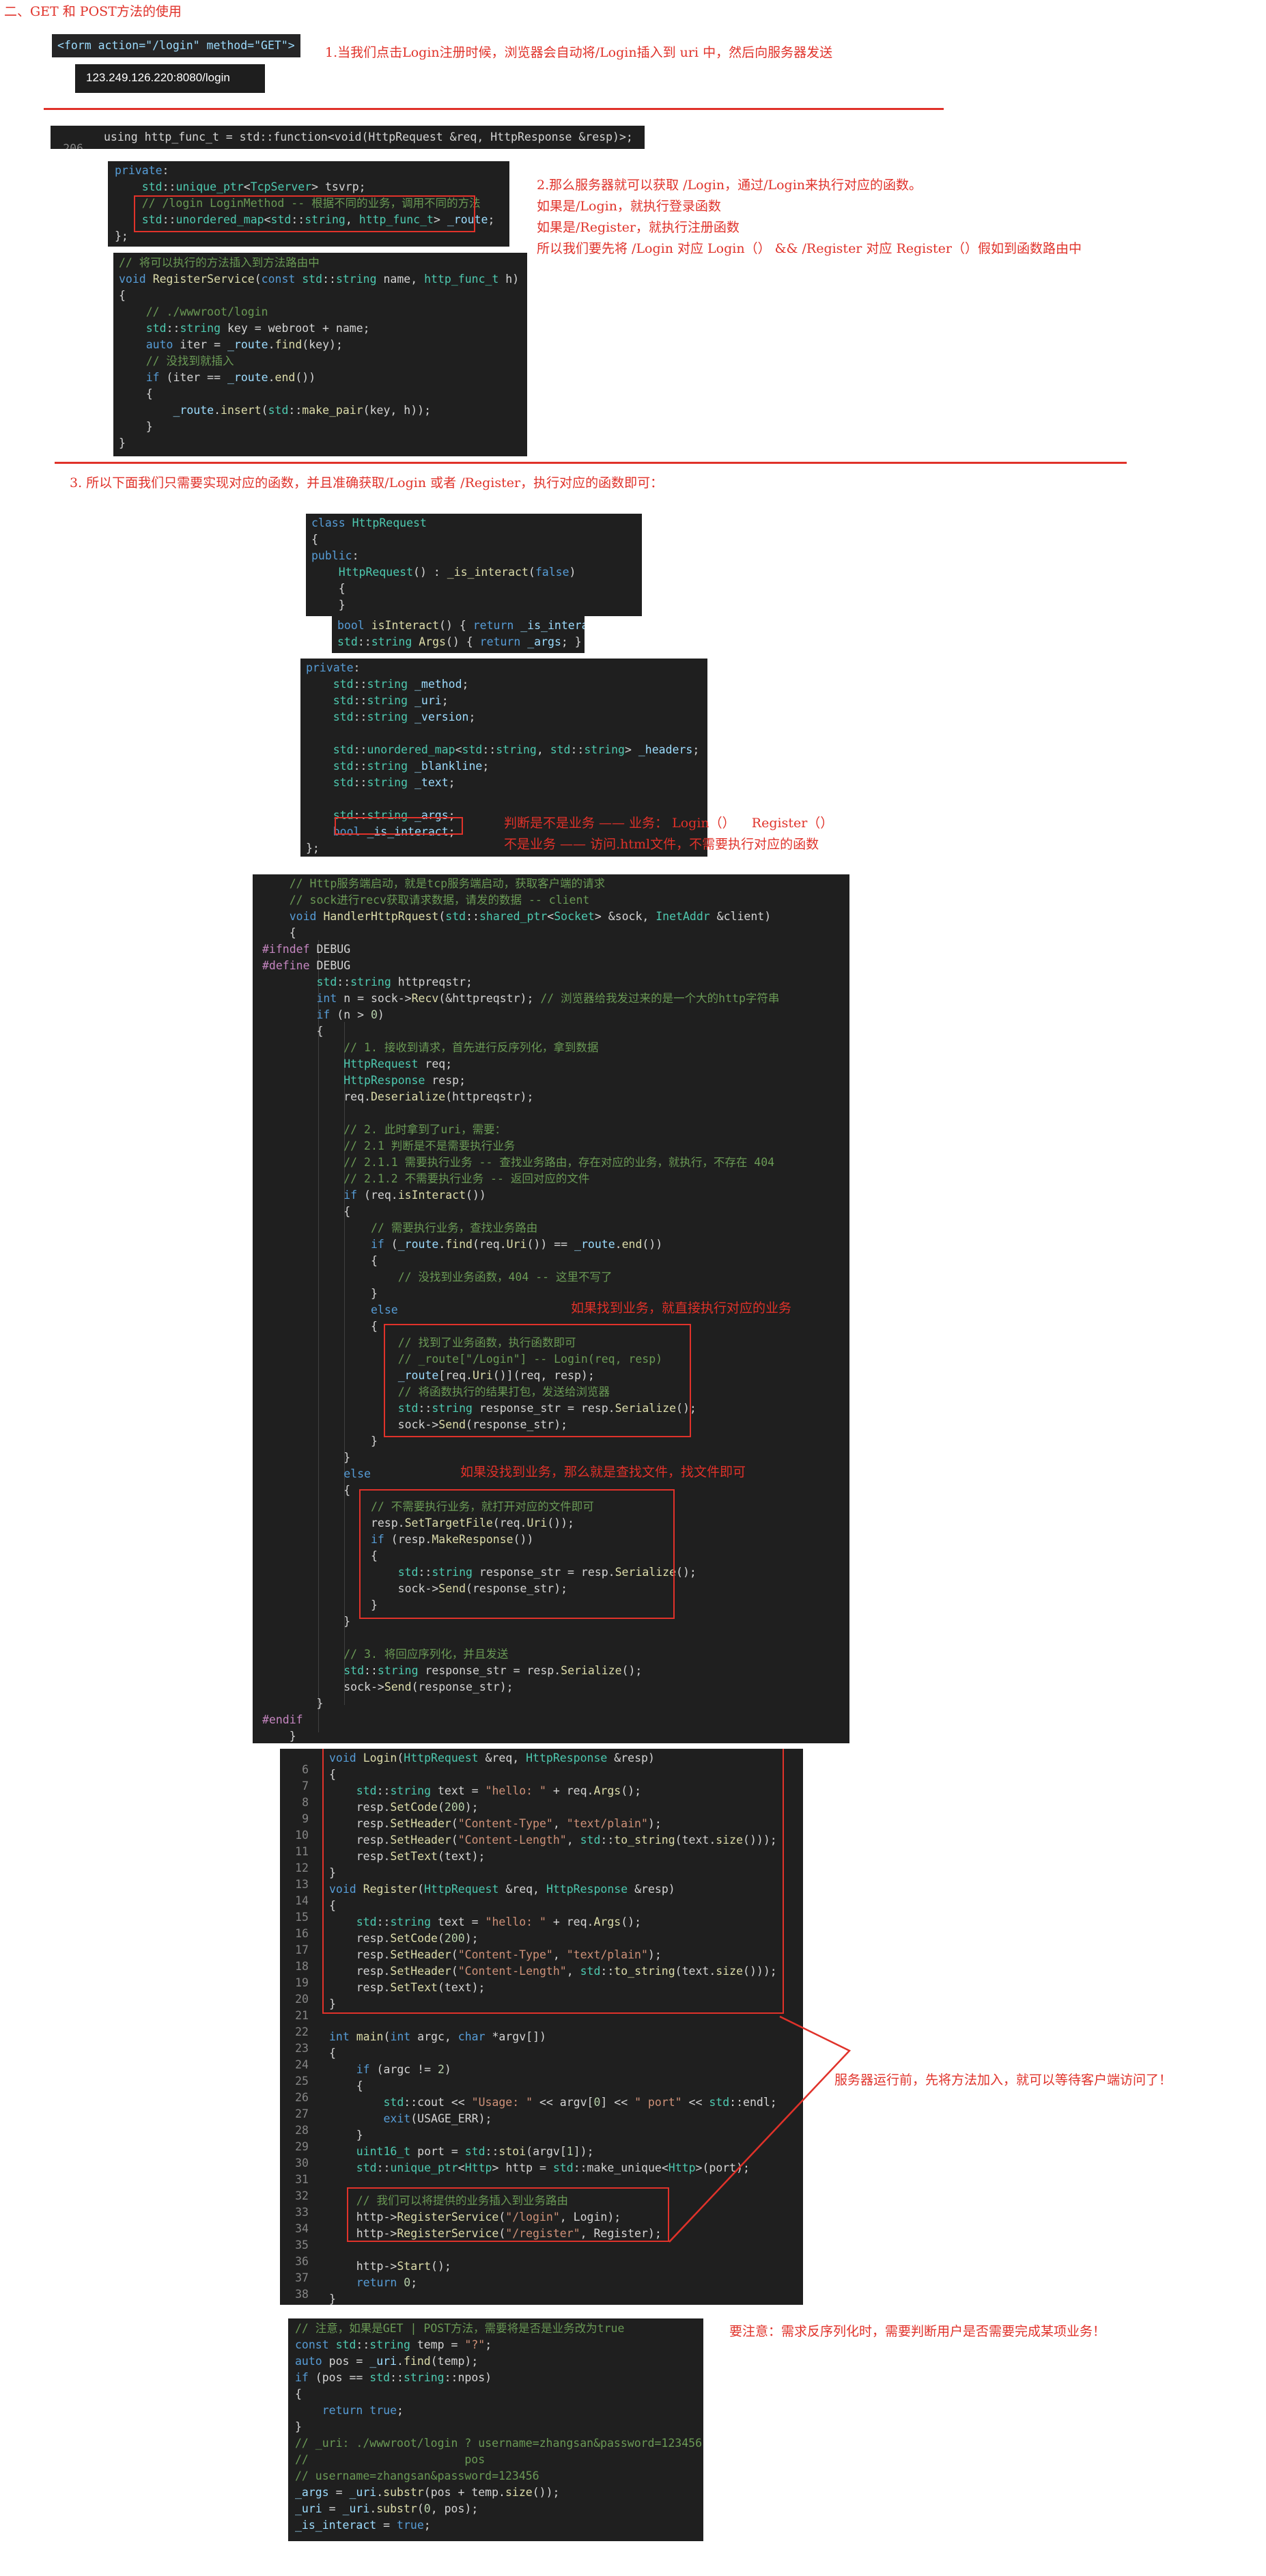 The image size is (1266, 2576). What do you see at coordinates (399, 826) in the screenshot?
I see `is-interact-highlight-box` at bounding box center [399, 826].